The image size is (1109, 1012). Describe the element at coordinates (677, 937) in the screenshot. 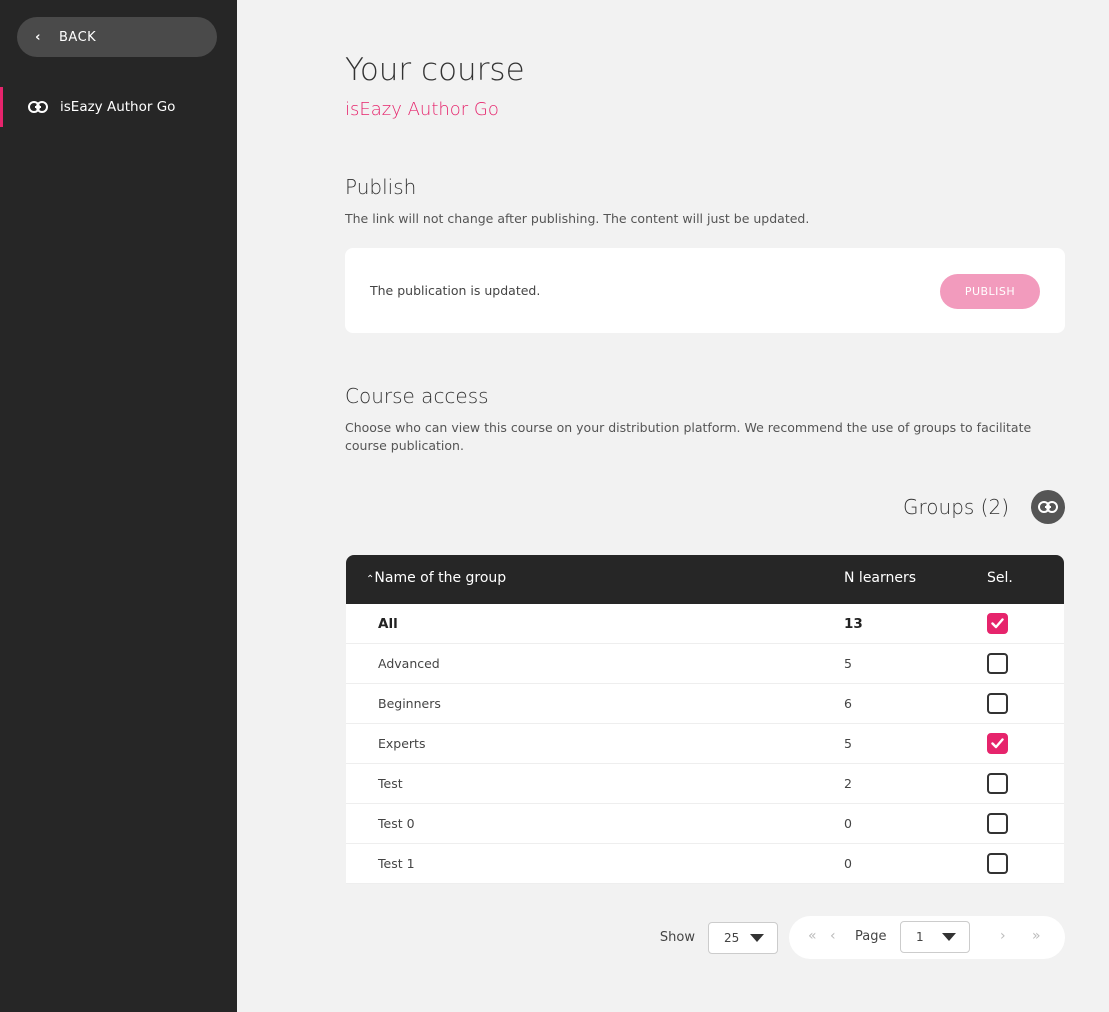

I see `show-label: Show` at that location.